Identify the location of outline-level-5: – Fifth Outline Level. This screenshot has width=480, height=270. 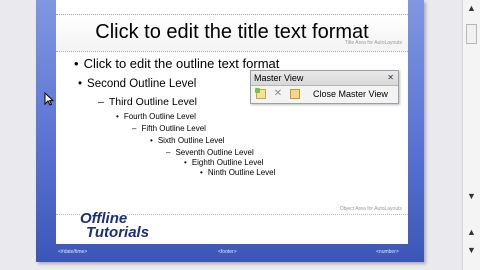
(169, 128).